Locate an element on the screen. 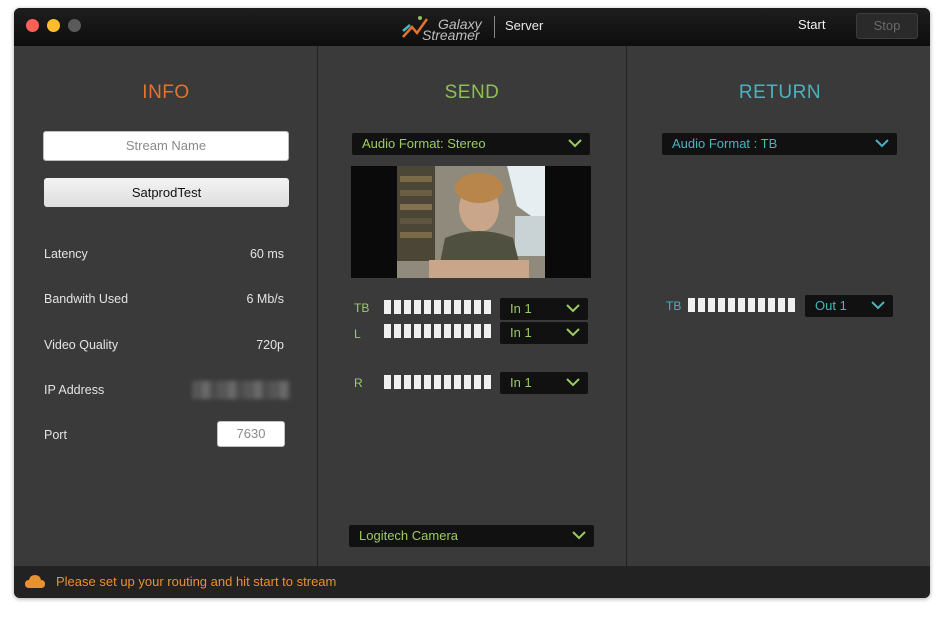  title-bar: Galaxy Streamer Server Start Stop is located at coordinates (472, 27).